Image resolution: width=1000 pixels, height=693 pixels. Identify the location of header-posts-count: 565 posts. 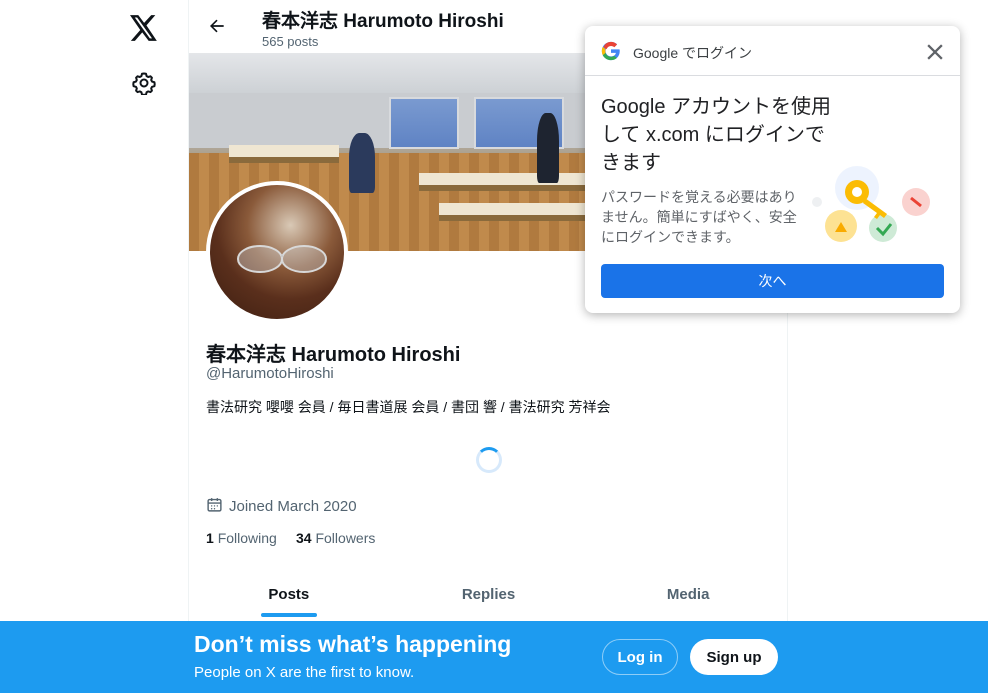
(290, 41).